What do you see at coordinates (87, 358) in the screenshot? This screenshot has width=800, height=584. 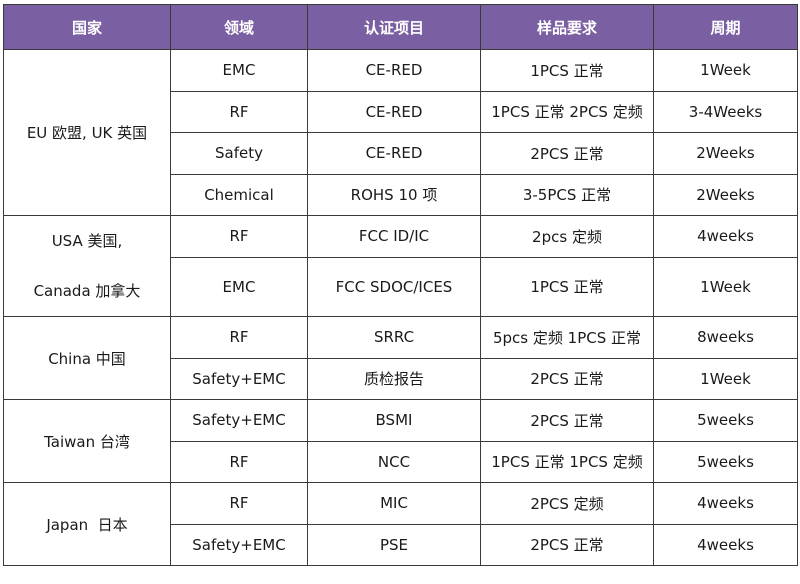 I see `country-cell: China 中国` at bounding box center [87, 358].